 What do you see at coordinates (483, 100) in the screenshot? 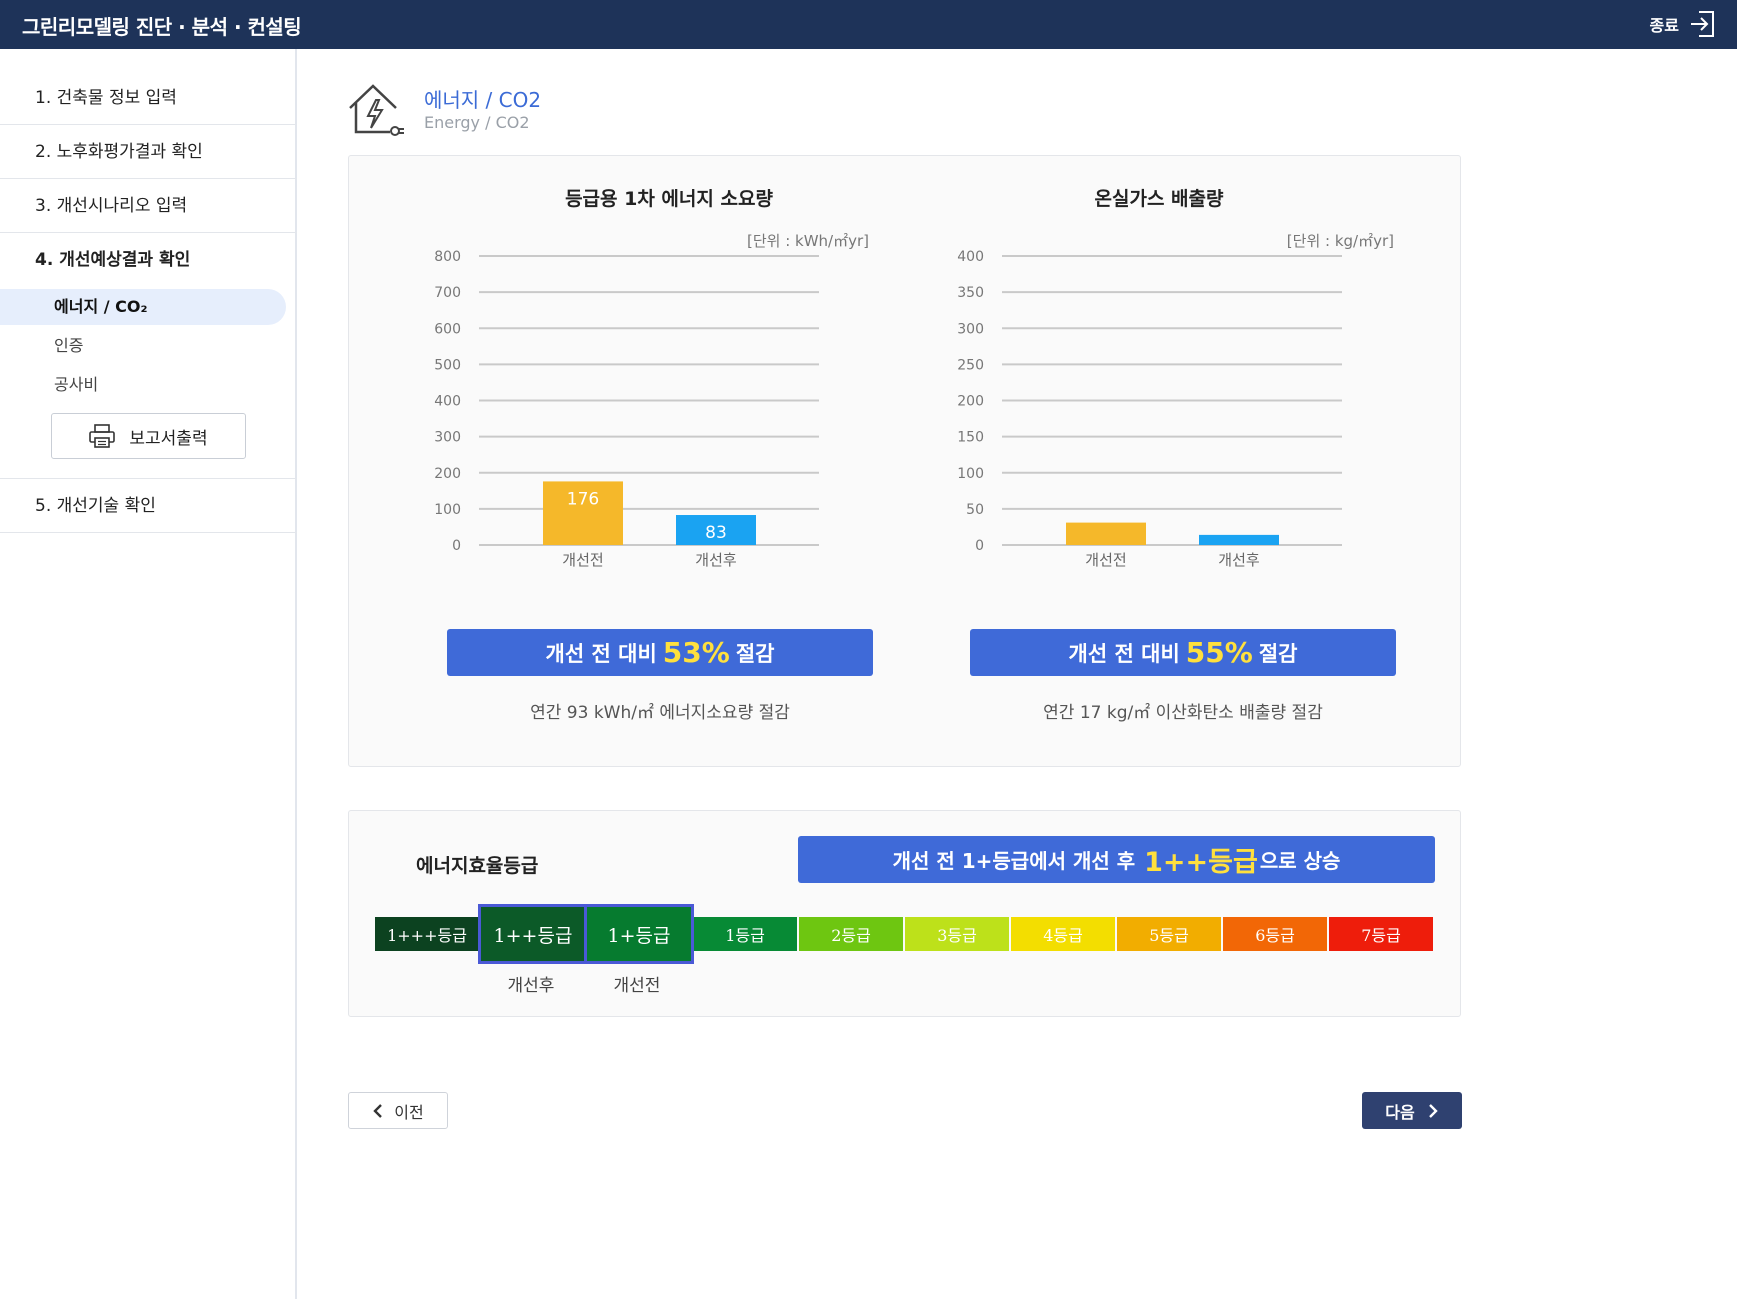
I see `section-title: 에너지 / CO2` at bounding box center [483, 100].